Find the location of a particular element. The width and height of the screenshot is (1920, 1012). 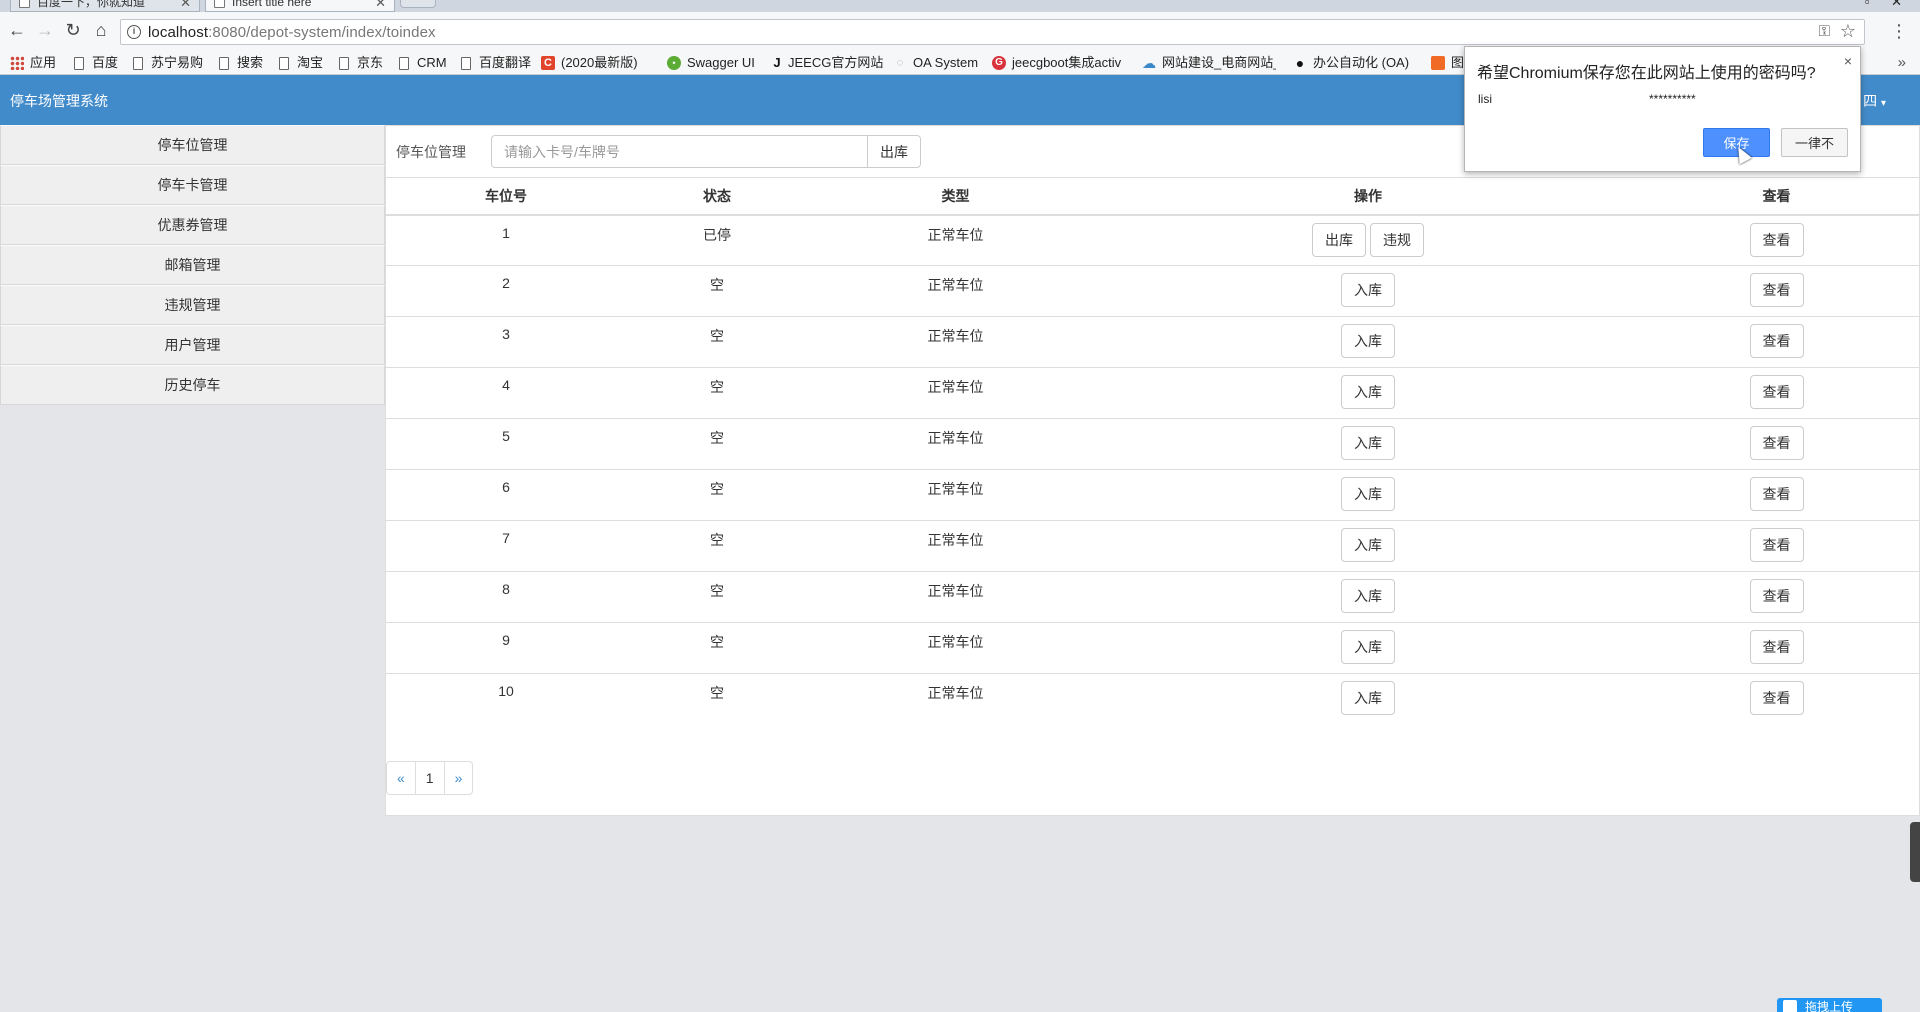

table-row: 8 空 正常车位 入库 查看 is located at coordinates (1153, 597).